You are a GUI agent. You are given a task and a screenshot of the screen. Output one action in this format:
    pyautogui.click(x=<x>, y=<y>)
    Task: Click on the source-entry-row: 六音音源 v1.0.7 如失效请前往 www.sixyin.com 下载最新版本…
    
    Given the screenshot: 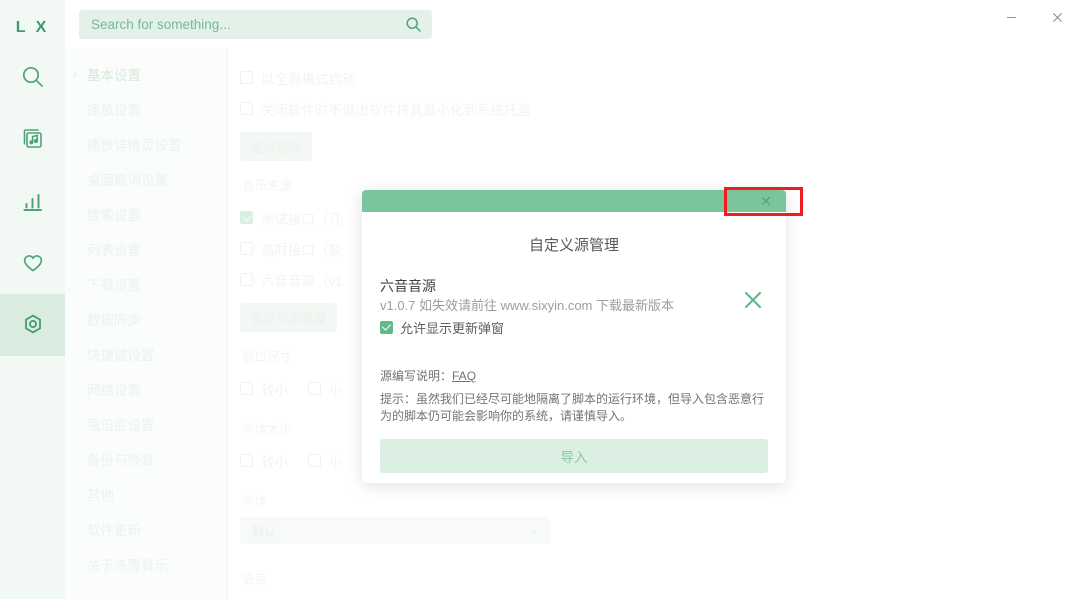 What is the action you would take?
    pyautogui.click(x=574, y=307)
    